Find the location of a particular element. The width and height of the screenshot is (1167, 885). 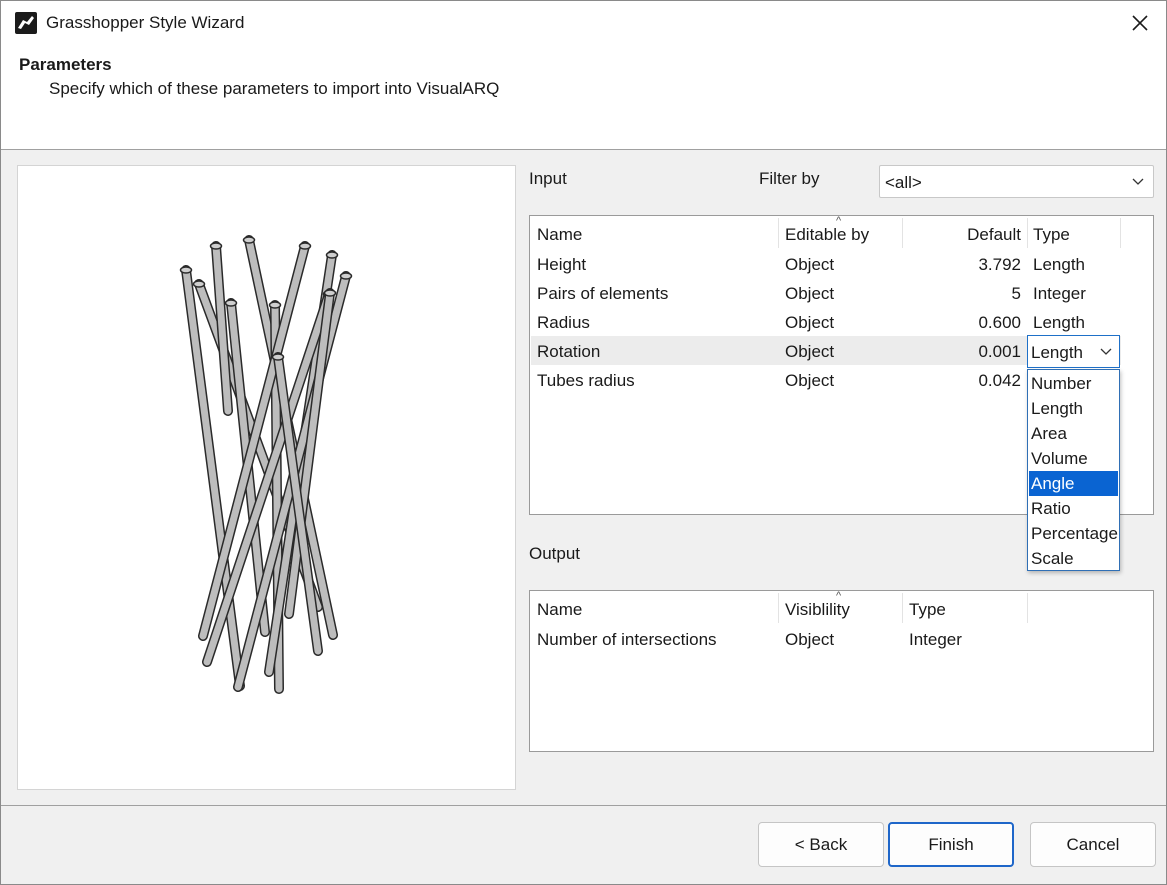

param-name: Pairs of elements is located at coordinates (603, 293).